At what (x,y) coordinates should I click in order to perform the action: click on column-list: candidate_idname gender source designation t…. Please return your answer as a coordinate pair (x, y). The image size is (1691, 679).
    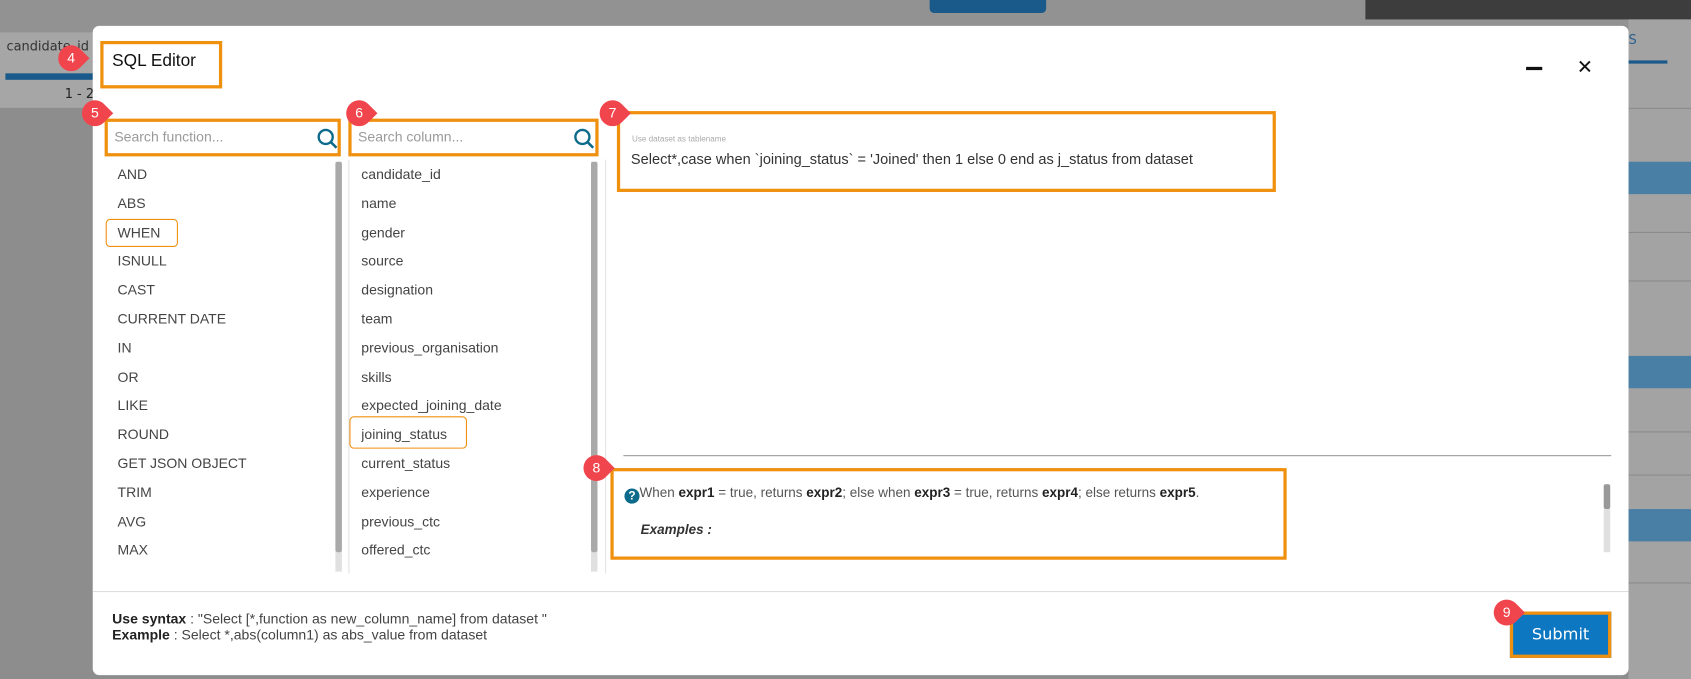
    Looking at the image, I should click on (471, 368).